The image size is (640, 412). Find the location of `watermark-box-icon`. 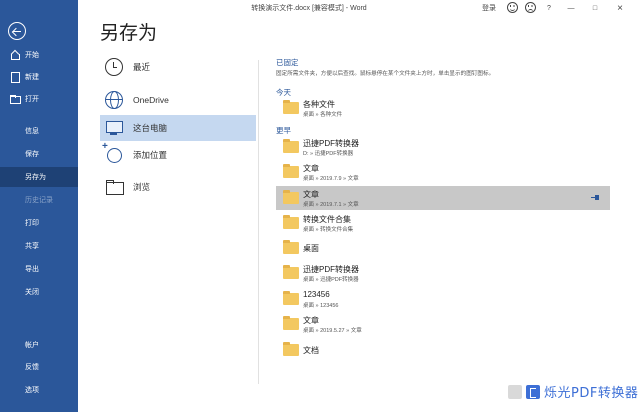

watermark-box-icon is located at coordinates (515, 391).